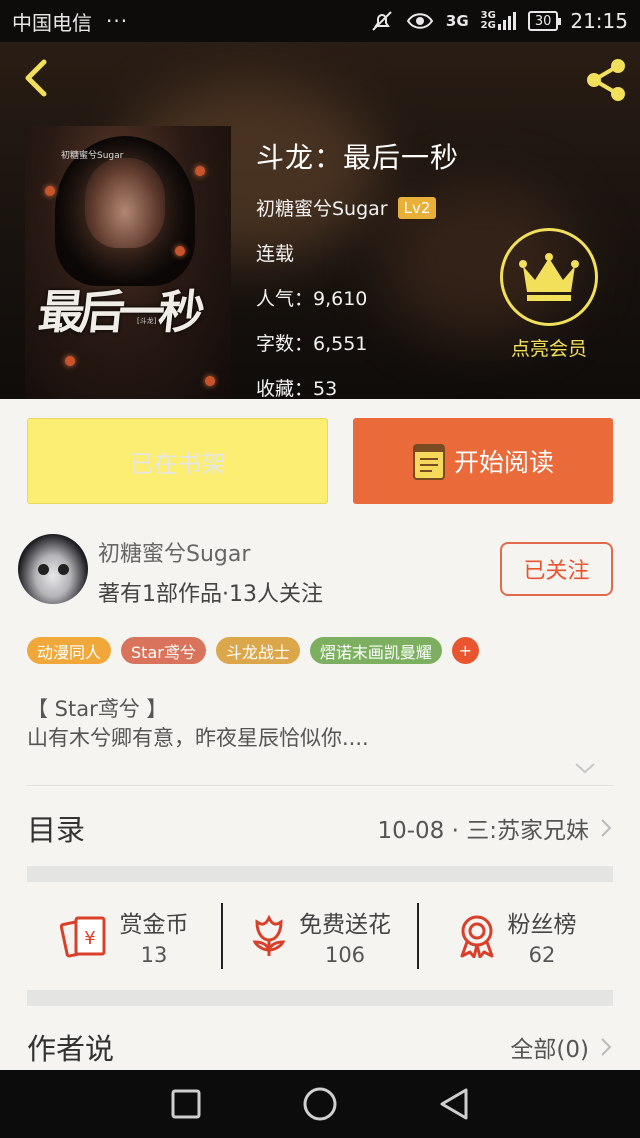 The image size is (640, 1138). I want to click on share-icon, so click(606, 80).